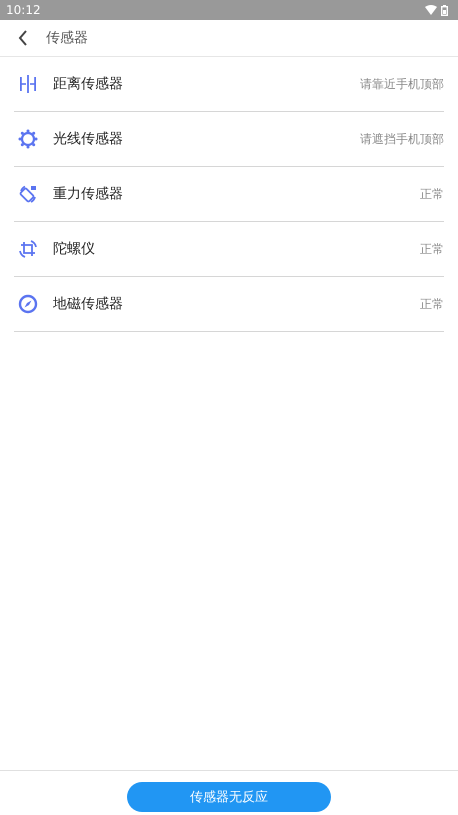 Image resolution: width=458 pixels, height=815 pixels. I want to click on compass-icon, so click(28, 304).